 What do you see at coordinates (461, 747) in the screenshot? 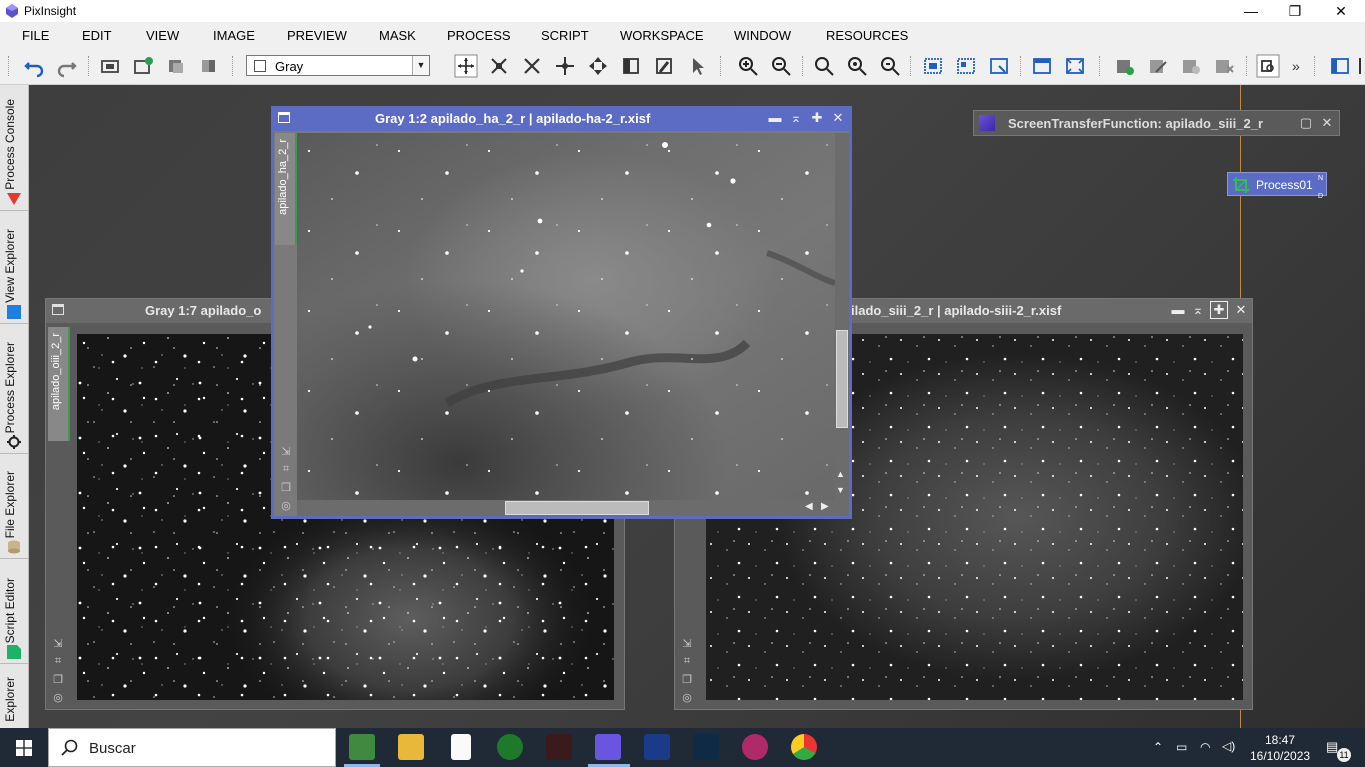
I see `document-app-icon` at bounding box center [461, 747].